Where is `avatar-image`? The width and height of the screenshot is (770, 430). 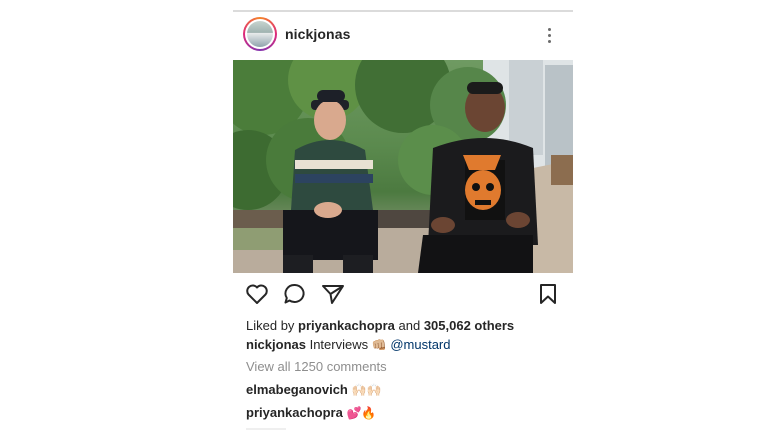
avatar-image is located at coordinates (260, 34).